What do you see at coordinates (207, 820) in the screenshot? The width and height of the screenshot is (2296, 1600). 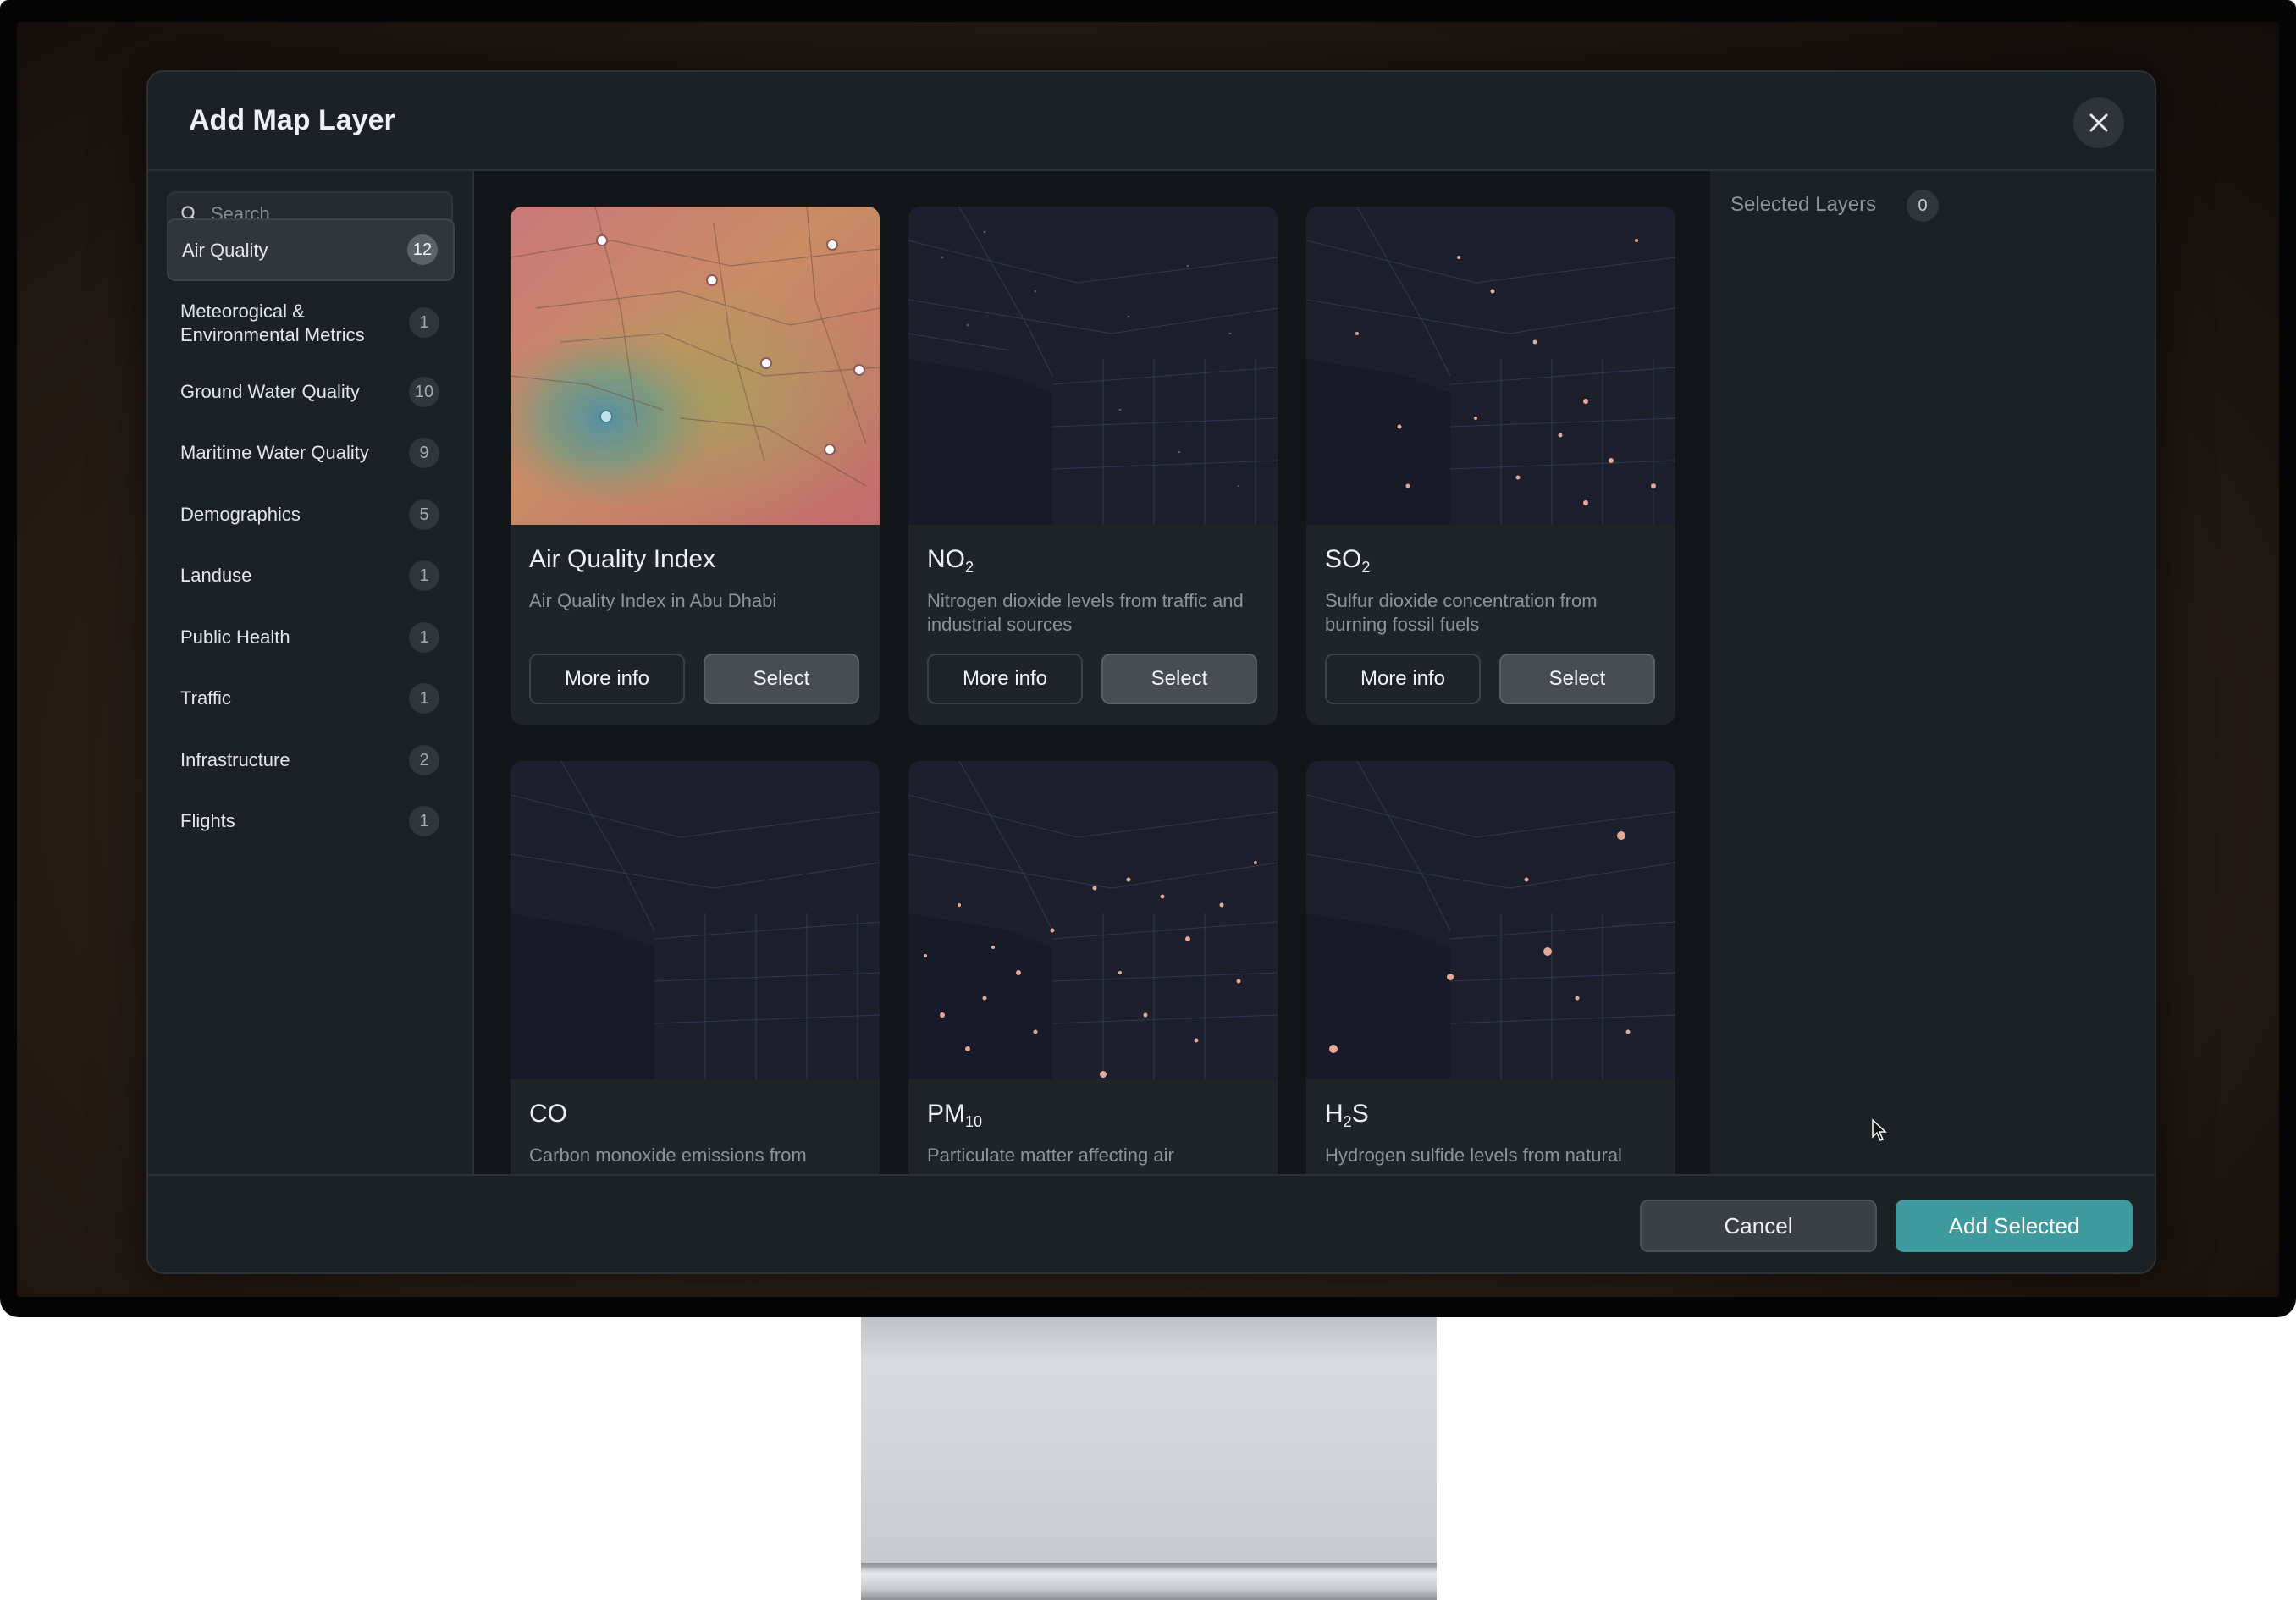 I see `category-label: Flights` at bounding box center [207, 820].